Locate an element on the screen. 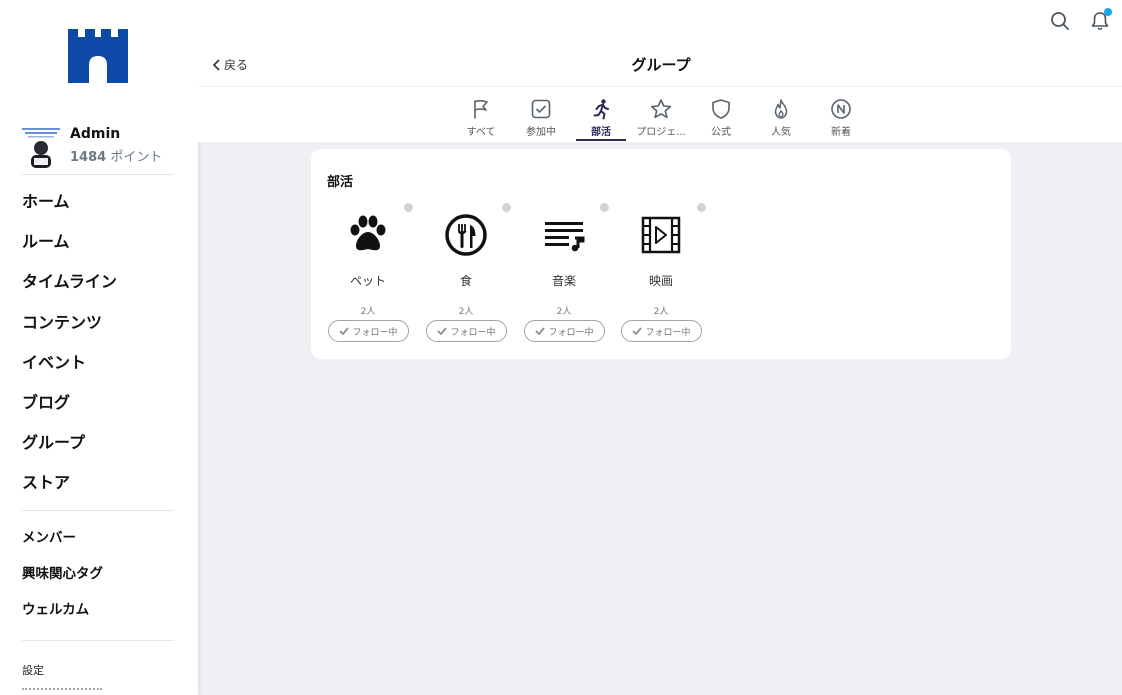  group-name: 音楽 is located at coordinates (563, 281).